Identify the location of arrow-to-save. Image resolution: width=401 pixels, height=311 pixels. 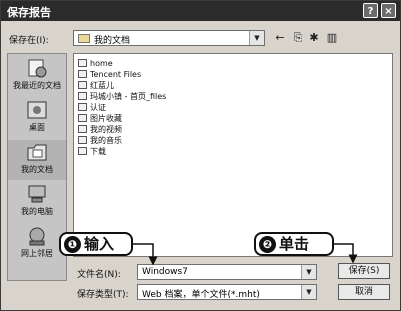
(346, 253).